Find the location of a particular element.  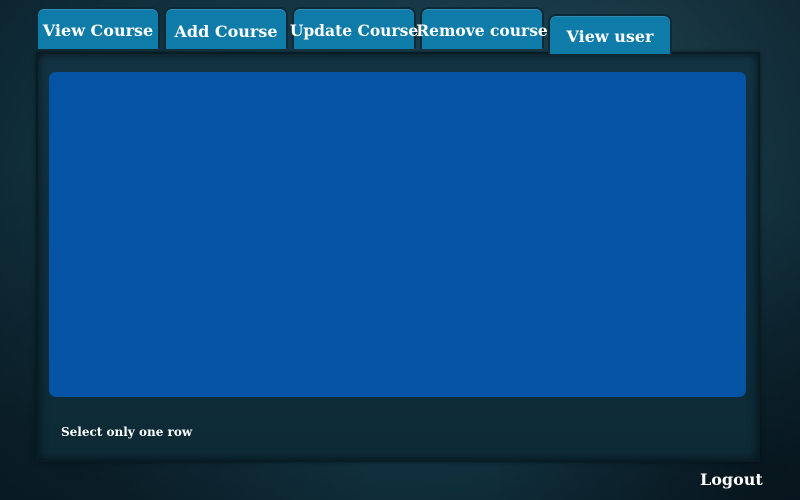

tab-view-user: View user is located at coordinates (610, 34).